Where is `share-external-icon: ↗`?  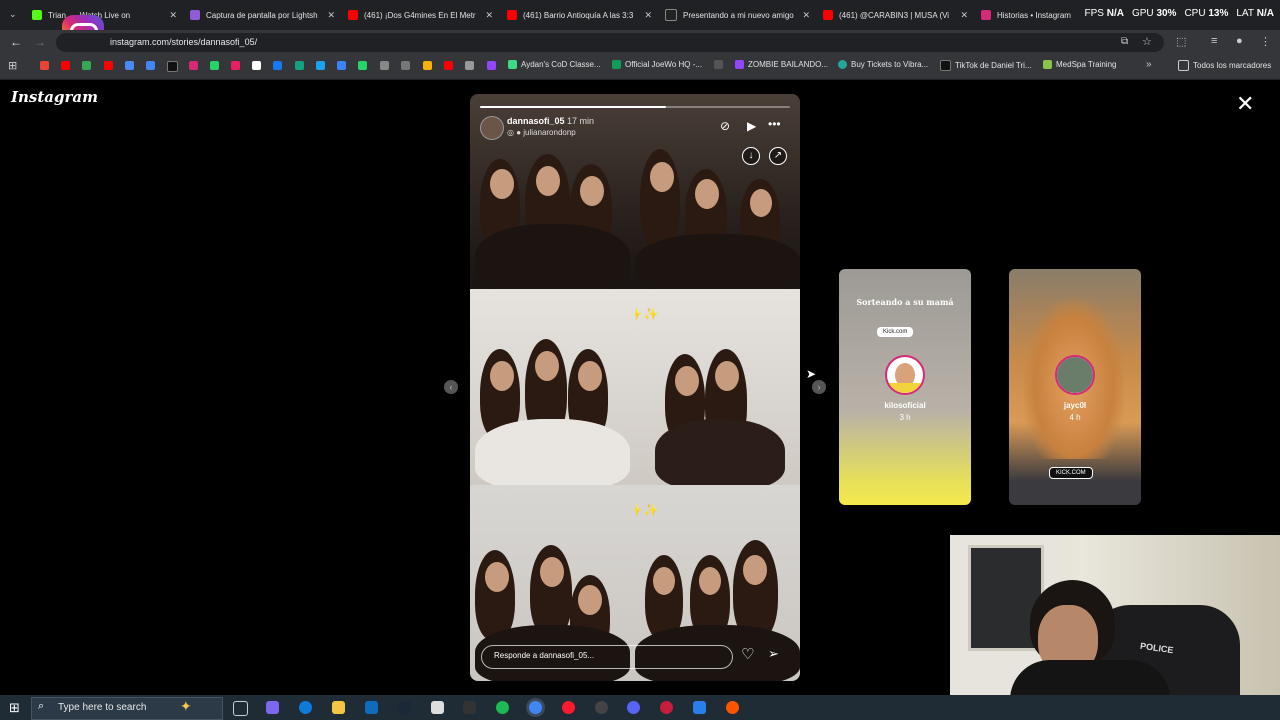
share-external-icon: ↗ is located at coordinates (778, 156).